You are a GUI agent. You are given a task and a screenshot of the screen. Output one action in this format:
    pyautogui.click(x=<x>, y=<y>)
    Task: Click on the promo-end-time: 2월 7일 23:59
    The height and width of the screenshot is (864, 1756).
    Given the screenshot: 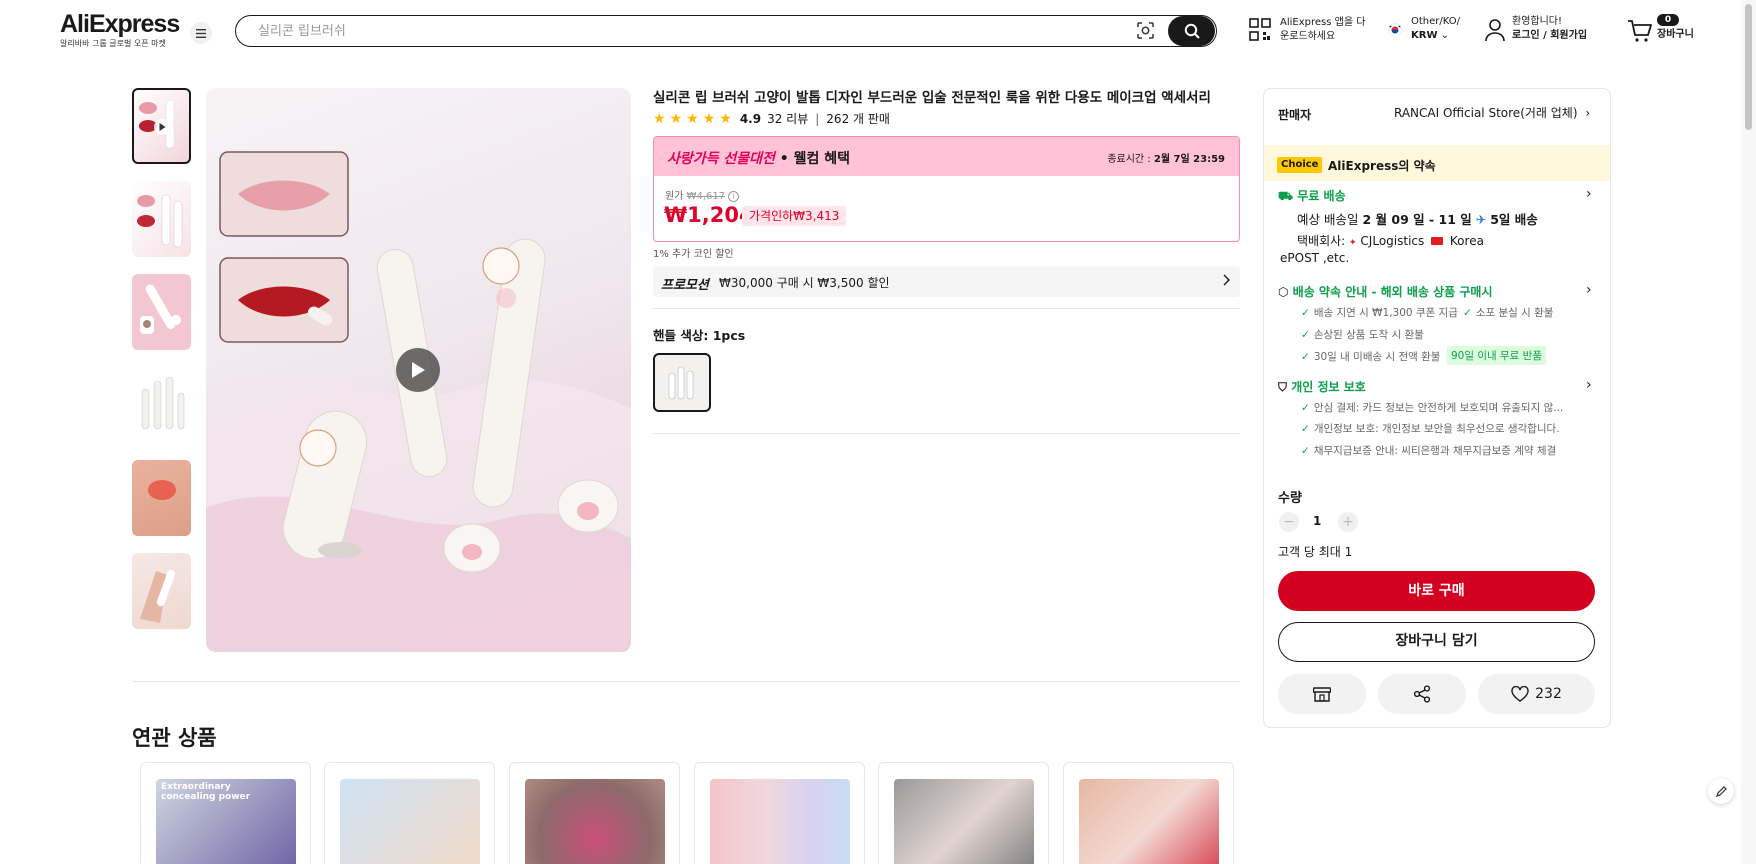 What is the action you would take?
    pyautogui.click(x=1189, y=159)
    